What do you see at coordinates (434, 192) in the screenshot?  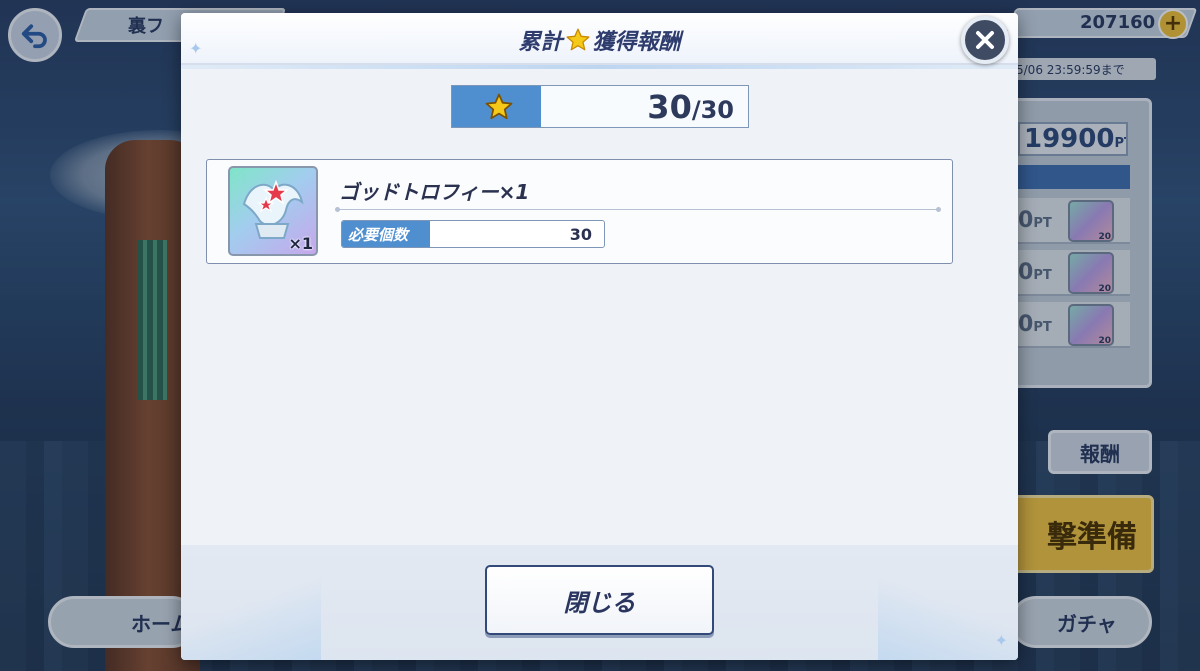 I see `reward-name: ゴッドトロフィー×1` at bounding box center [434, 192].